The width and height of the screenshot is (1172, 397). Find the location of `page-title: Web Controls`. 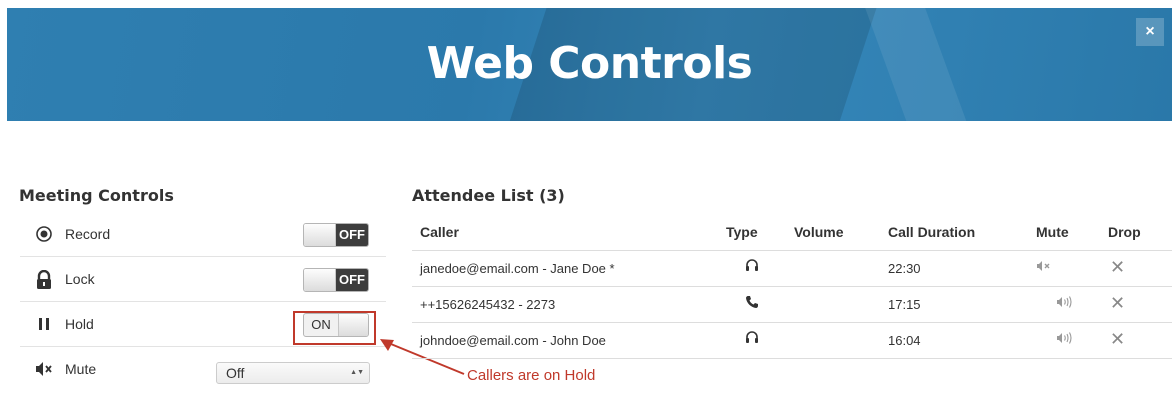

page-title: Web Controls is located at coordinates (589, 63).